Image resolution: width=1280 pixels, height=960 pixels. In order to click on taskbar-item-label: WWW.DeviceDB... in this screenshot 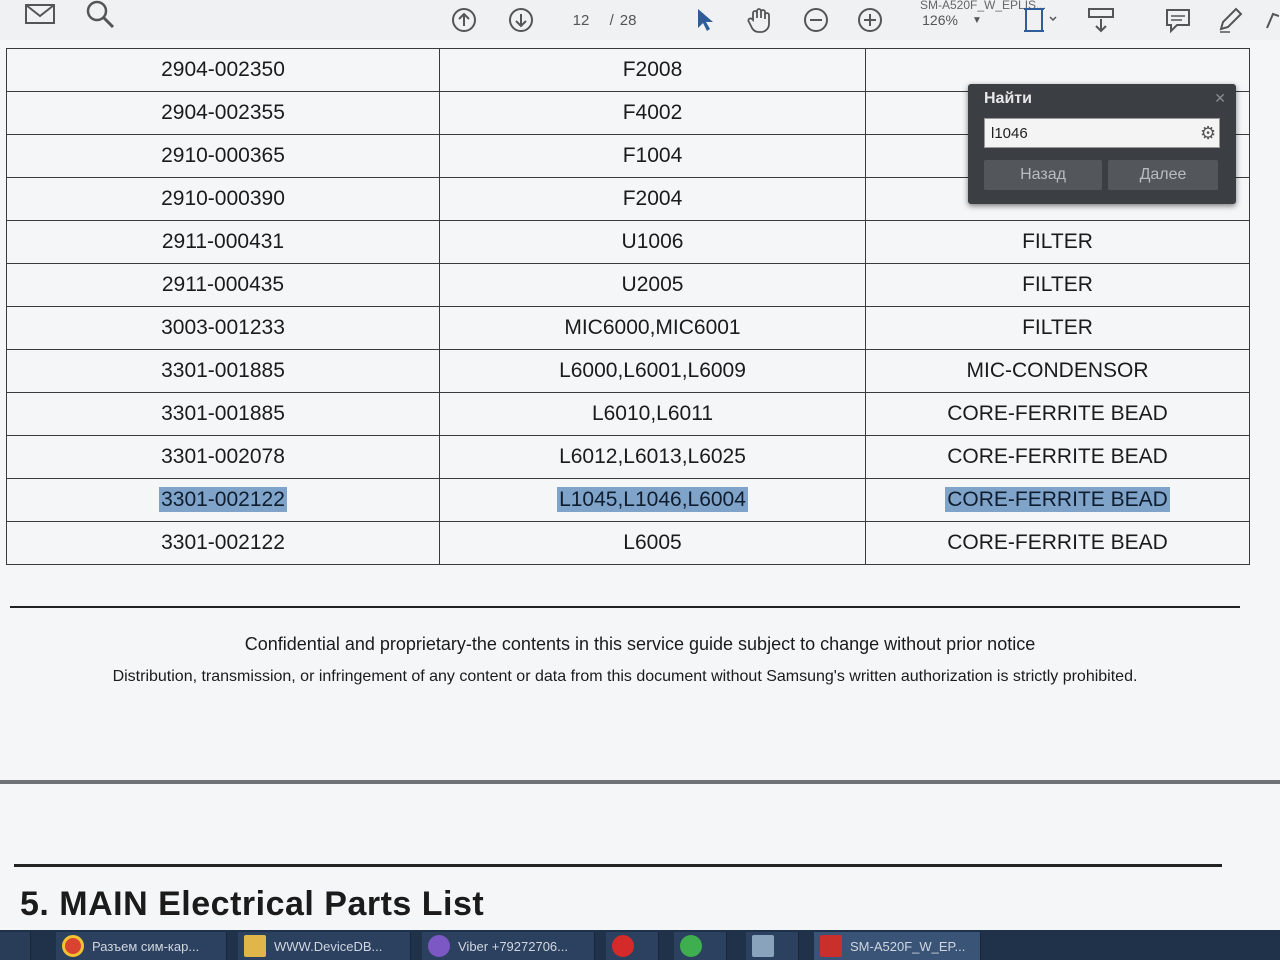, I will do `click(328, 946)`.